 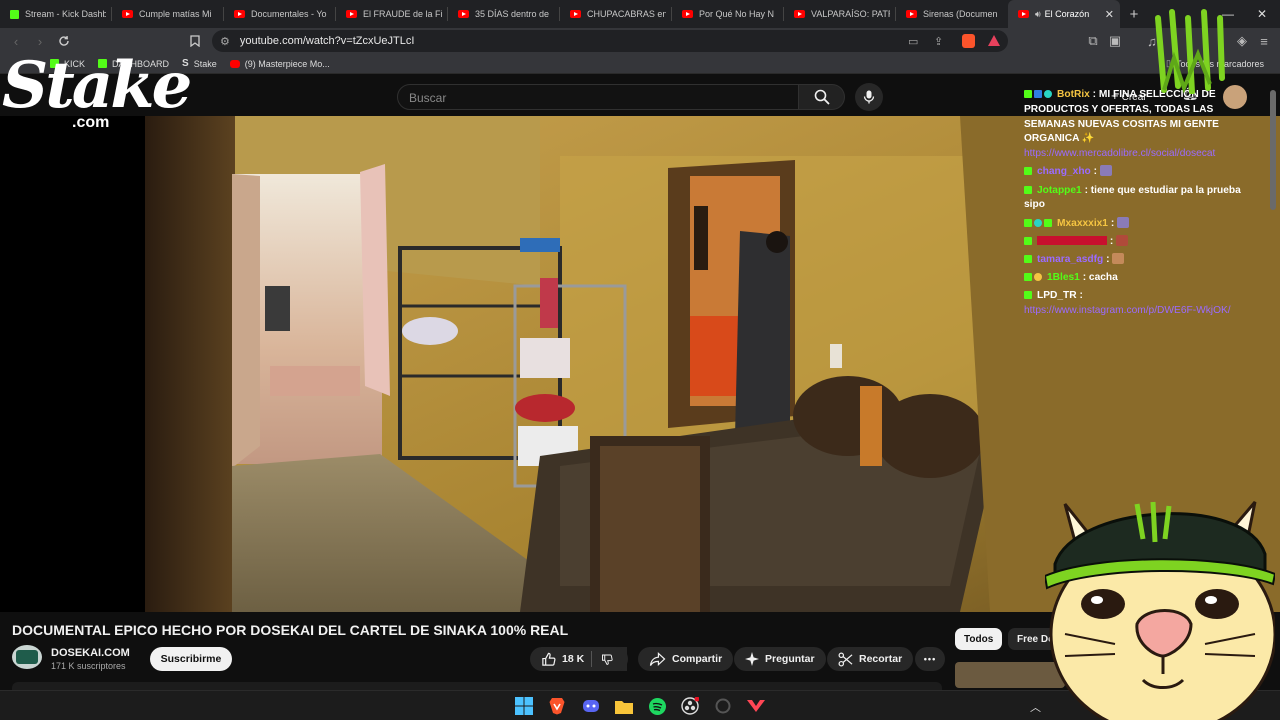 I want to click on clip-button: Recortar, so click(x=870, y=659).